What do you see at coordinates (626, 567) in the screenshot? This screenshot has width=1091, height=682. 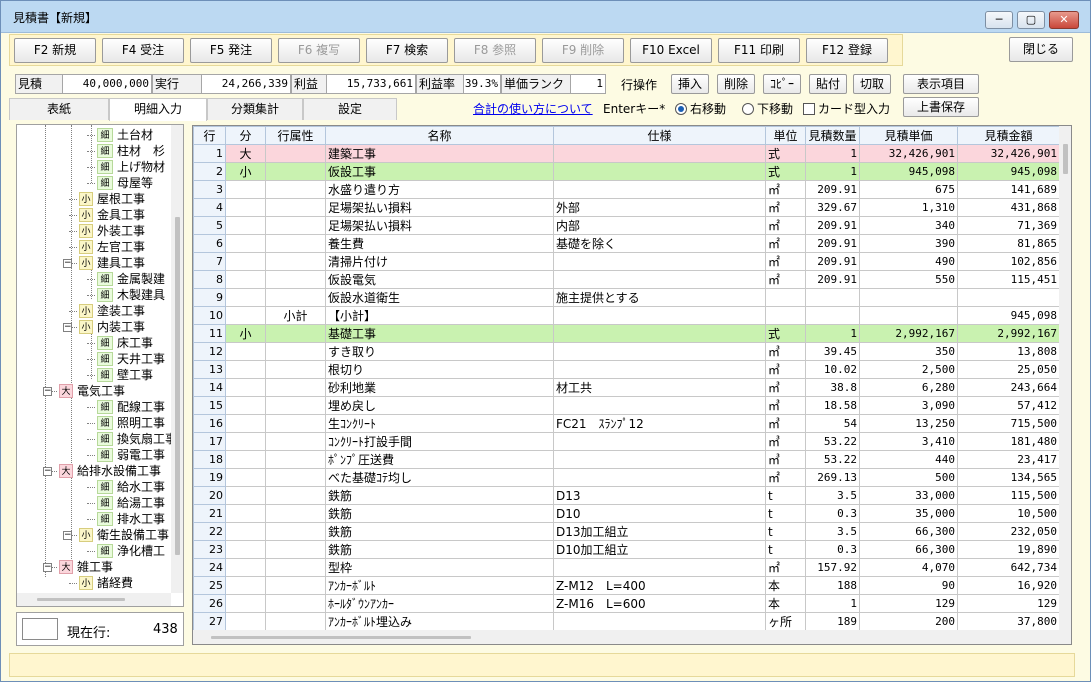 I see `table-row: 24 型枠 ㎡ 157.92 4,070 642,734` at bounding box center [626, 567].